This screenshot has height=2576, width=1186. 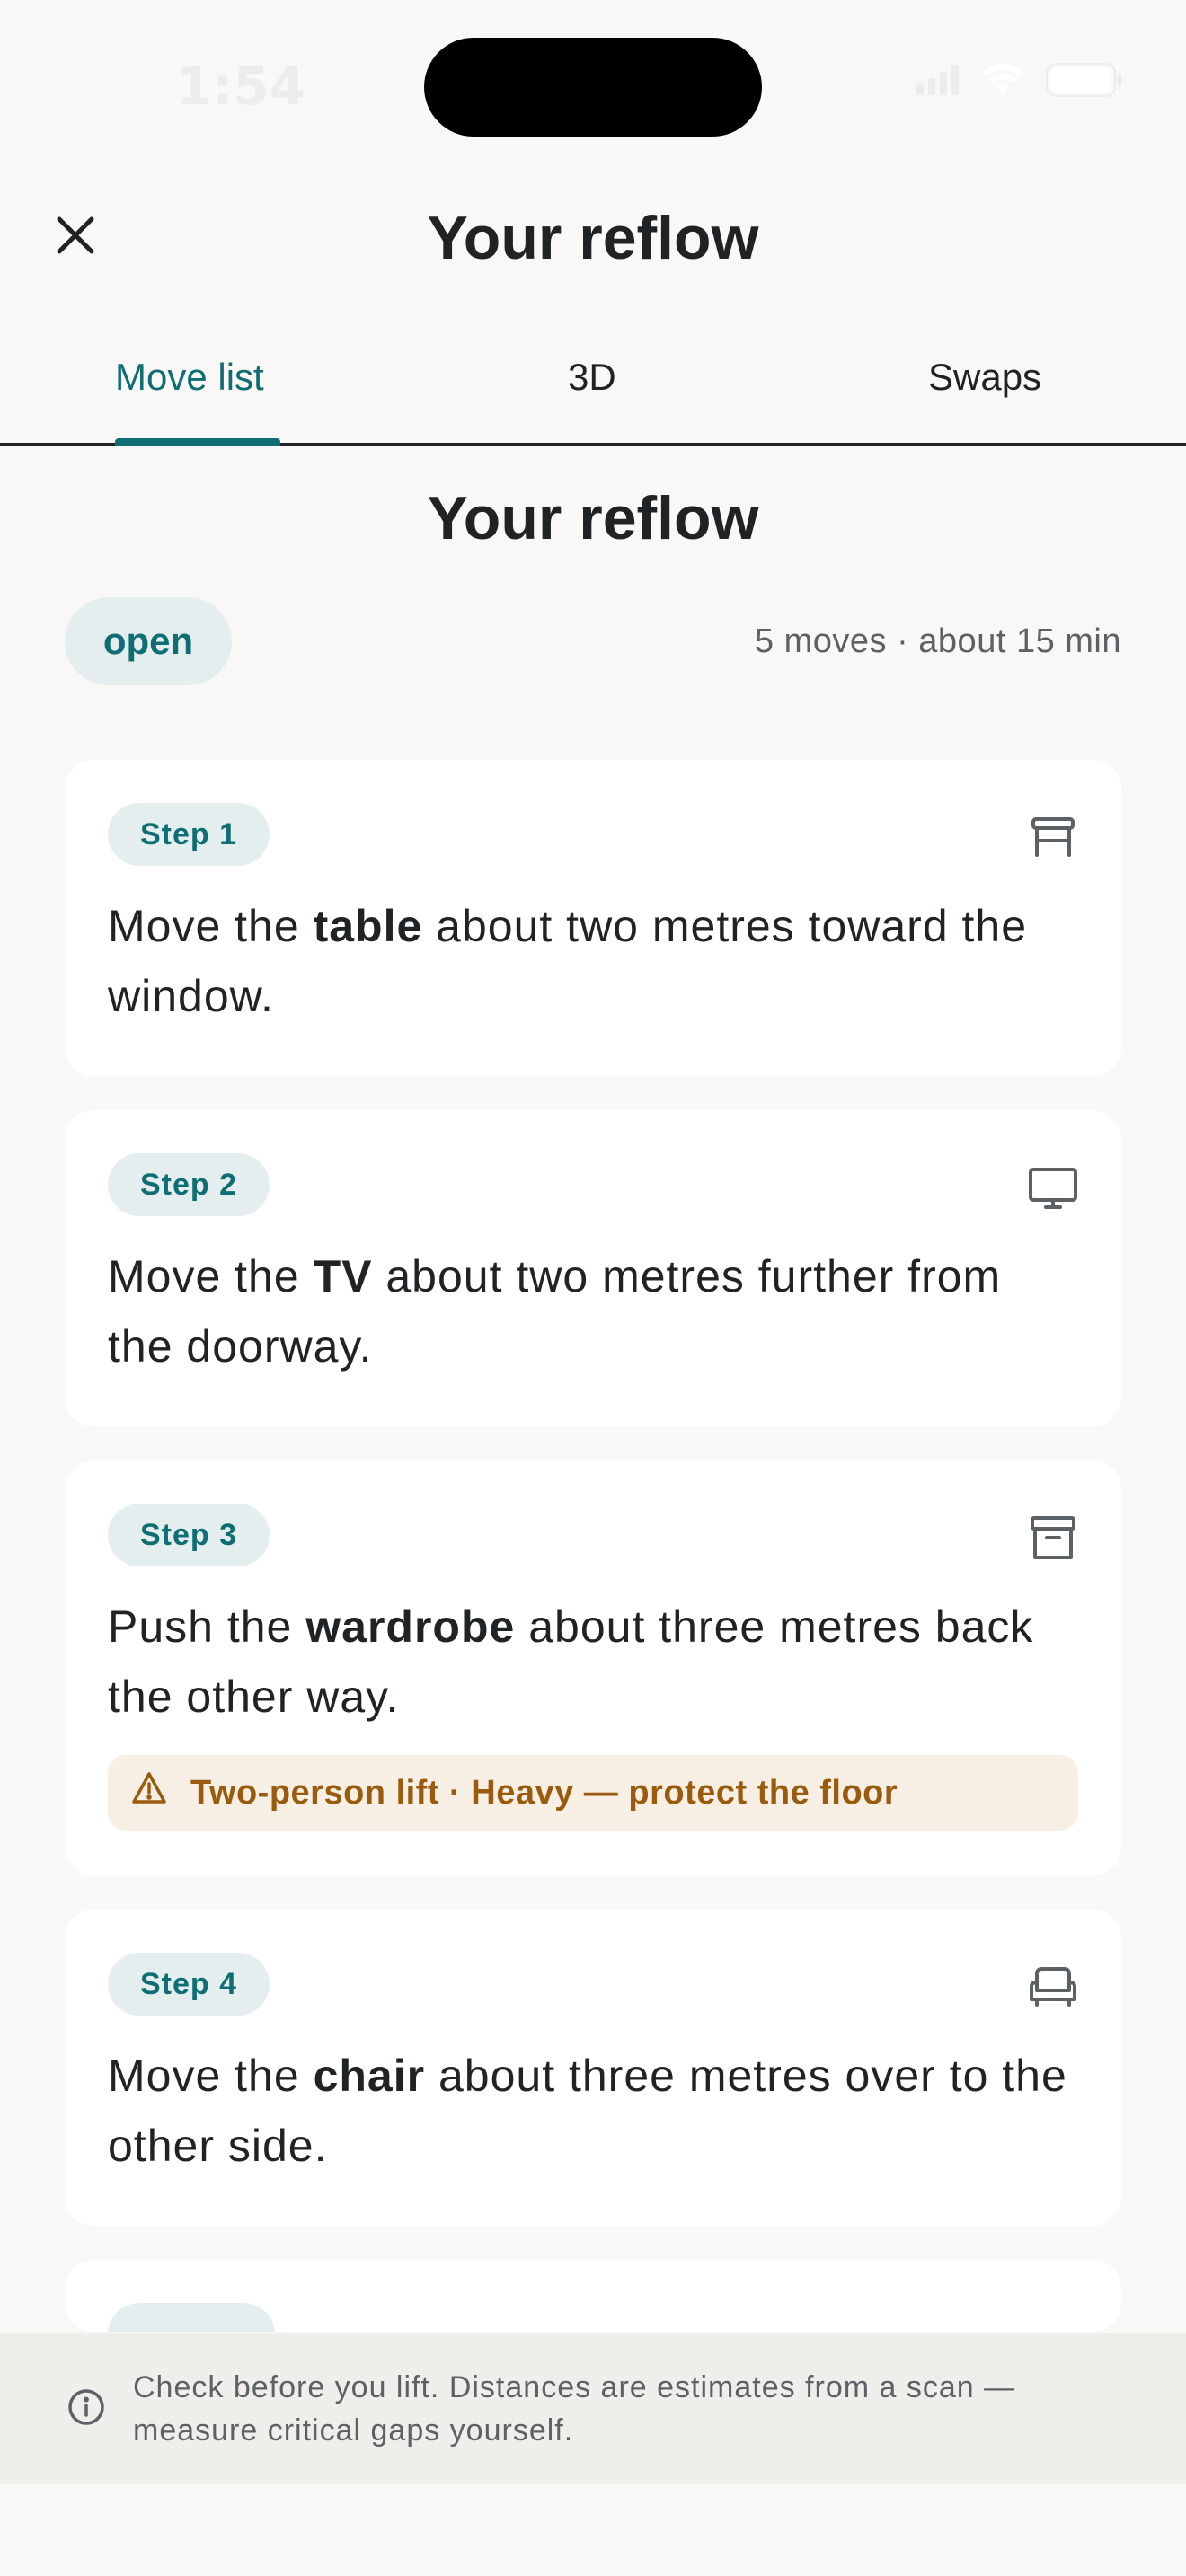 What do you see at coordinates (189, 1184) in the screenshot?
I see `step-badge: Step 2` at bounding box center [189, 1184].